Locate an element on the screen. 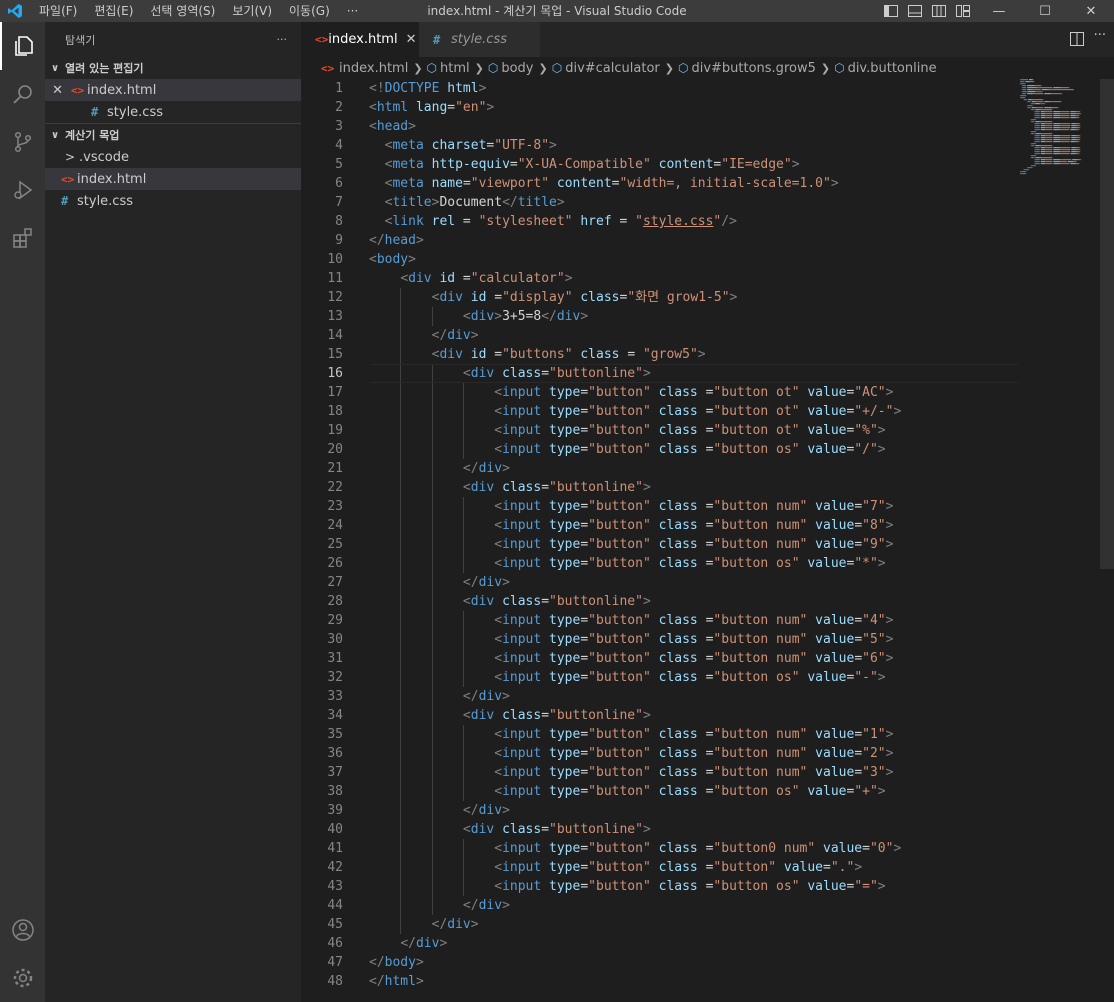 This screenshot has width=1114, height=1002. tab-index-html: <> index.html ✕ is located at coordinates (360, 39).